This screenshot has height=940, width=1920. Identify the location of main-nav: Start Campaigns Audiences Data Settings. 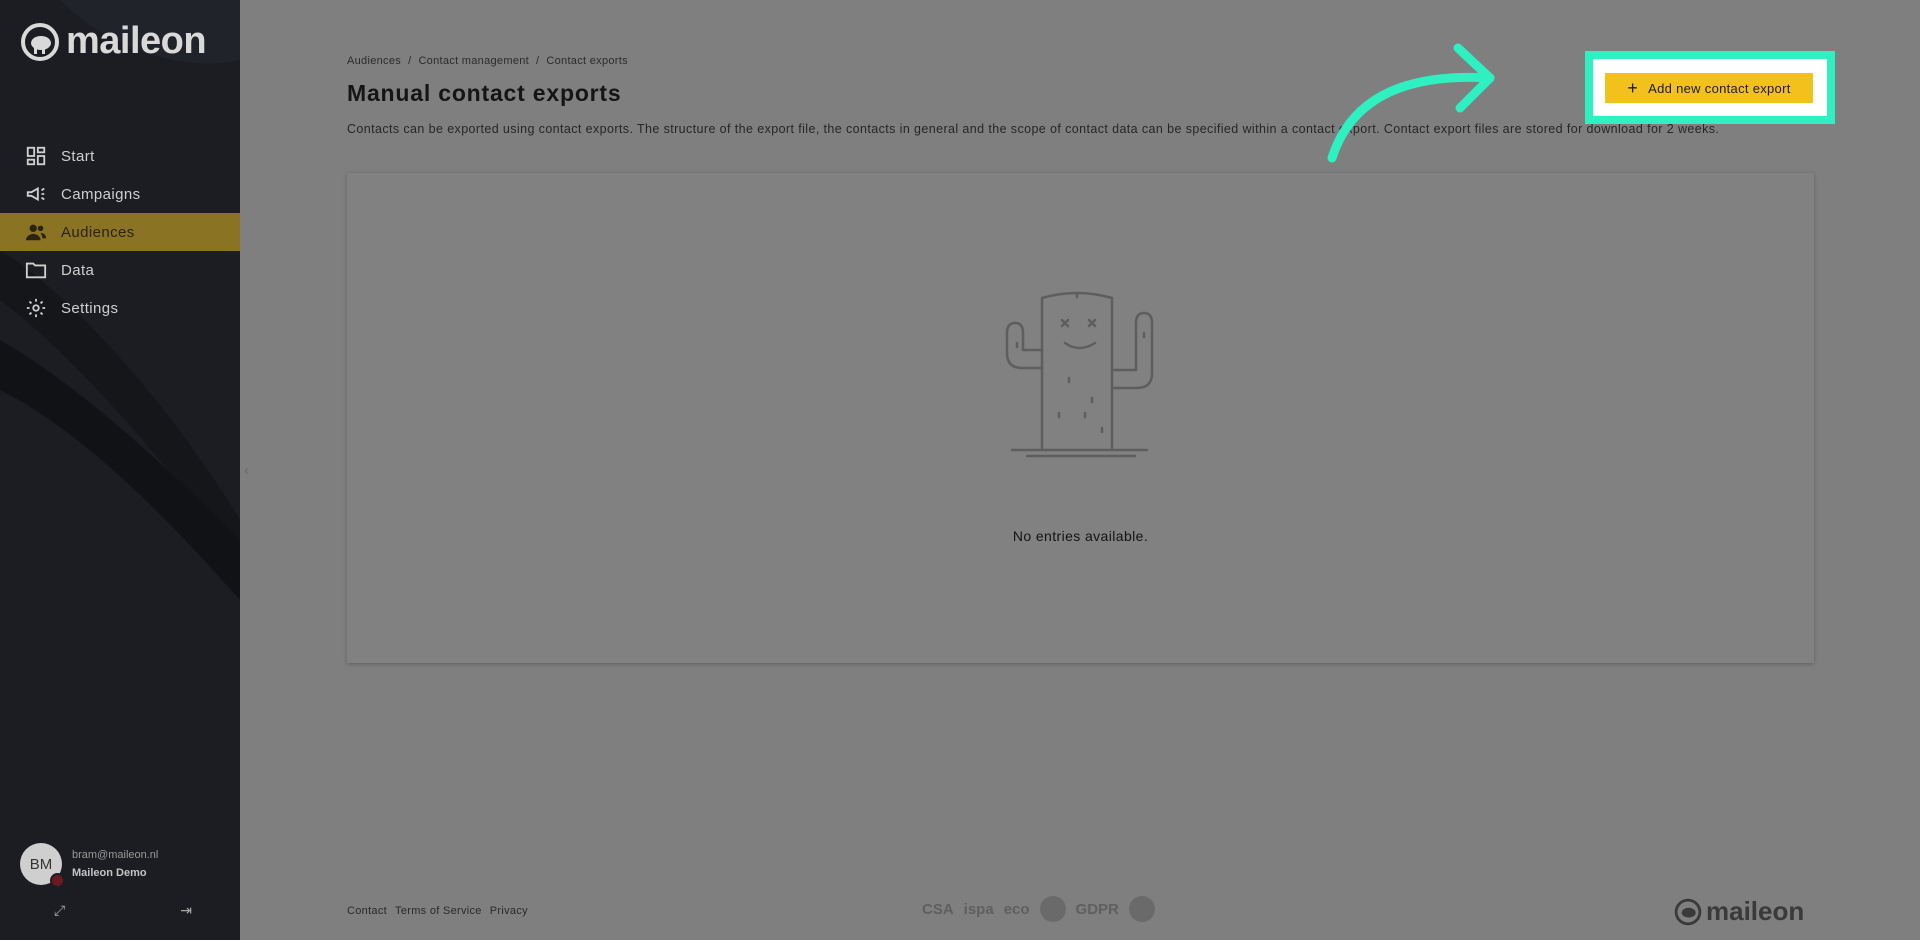
(120, 232).